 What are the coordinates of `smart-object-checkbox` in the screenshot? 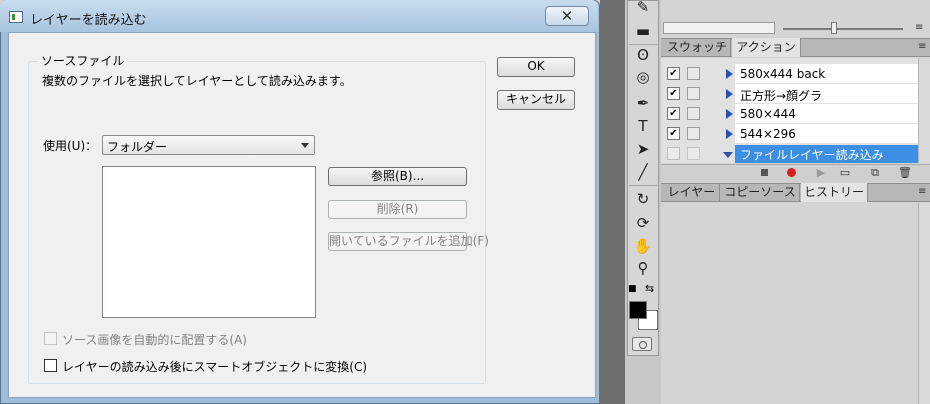 It's located at (50, 365).